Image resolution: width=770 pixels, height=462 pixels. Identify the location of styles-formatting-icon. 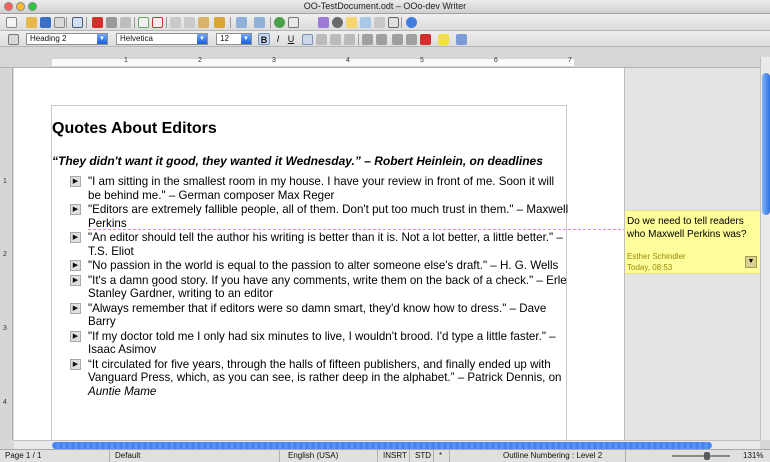
(13, 39).